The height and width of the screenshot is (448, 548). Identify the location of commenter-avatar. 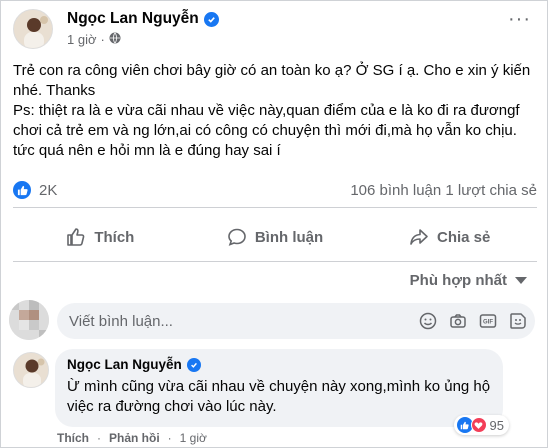
(31, 370).